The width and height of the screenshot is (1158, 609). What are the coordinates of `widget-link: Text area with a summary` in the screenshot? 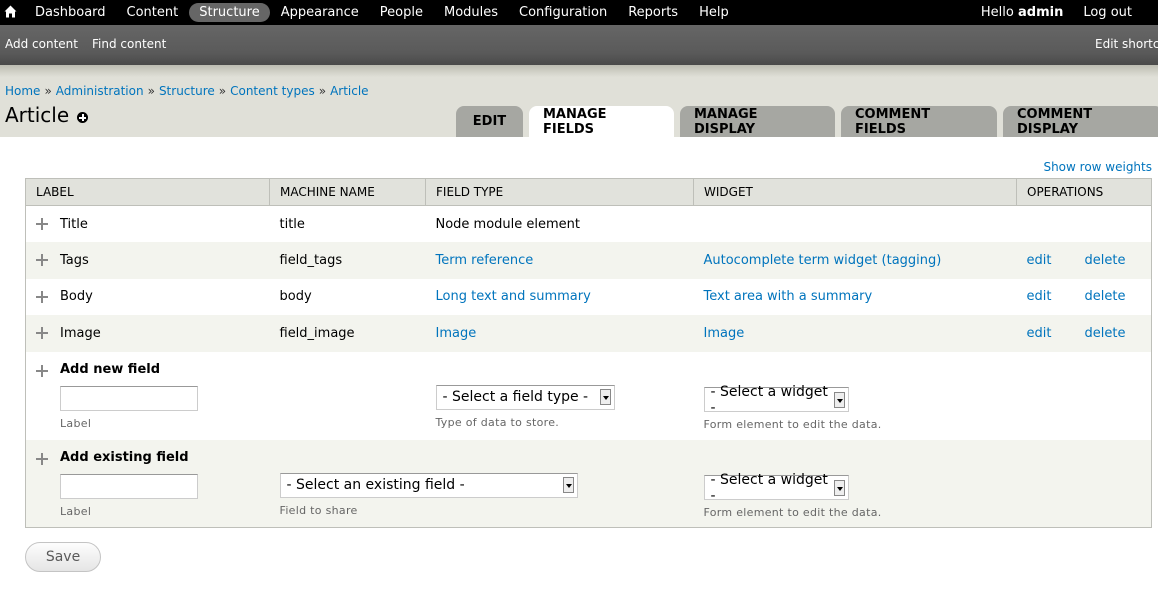 It's located at (788, 296).